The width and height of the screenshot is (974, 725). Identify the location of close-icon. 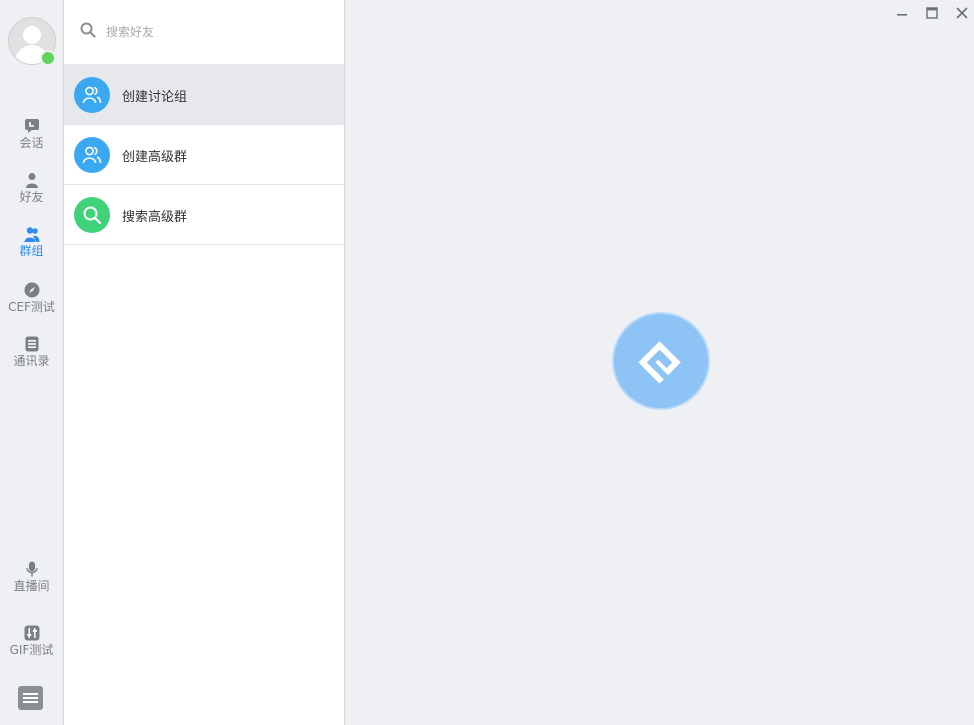
(962, 13).